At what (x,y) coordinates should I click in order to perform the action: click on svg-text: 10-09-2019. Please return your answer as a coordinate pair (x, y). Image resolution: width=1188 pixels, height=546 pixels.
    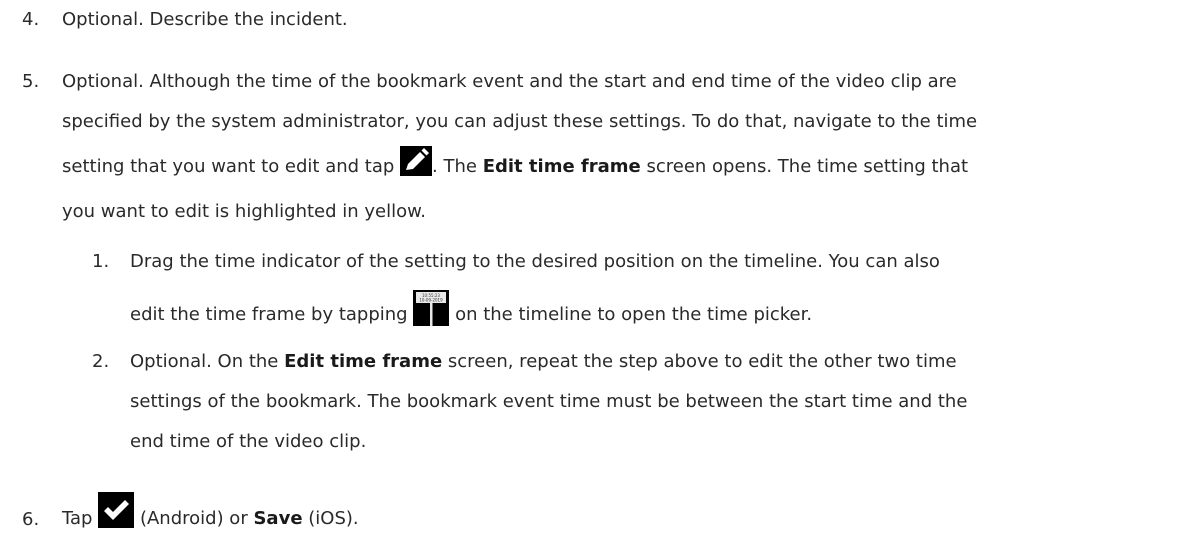
    Looking at the image, I should click on (432, 300).